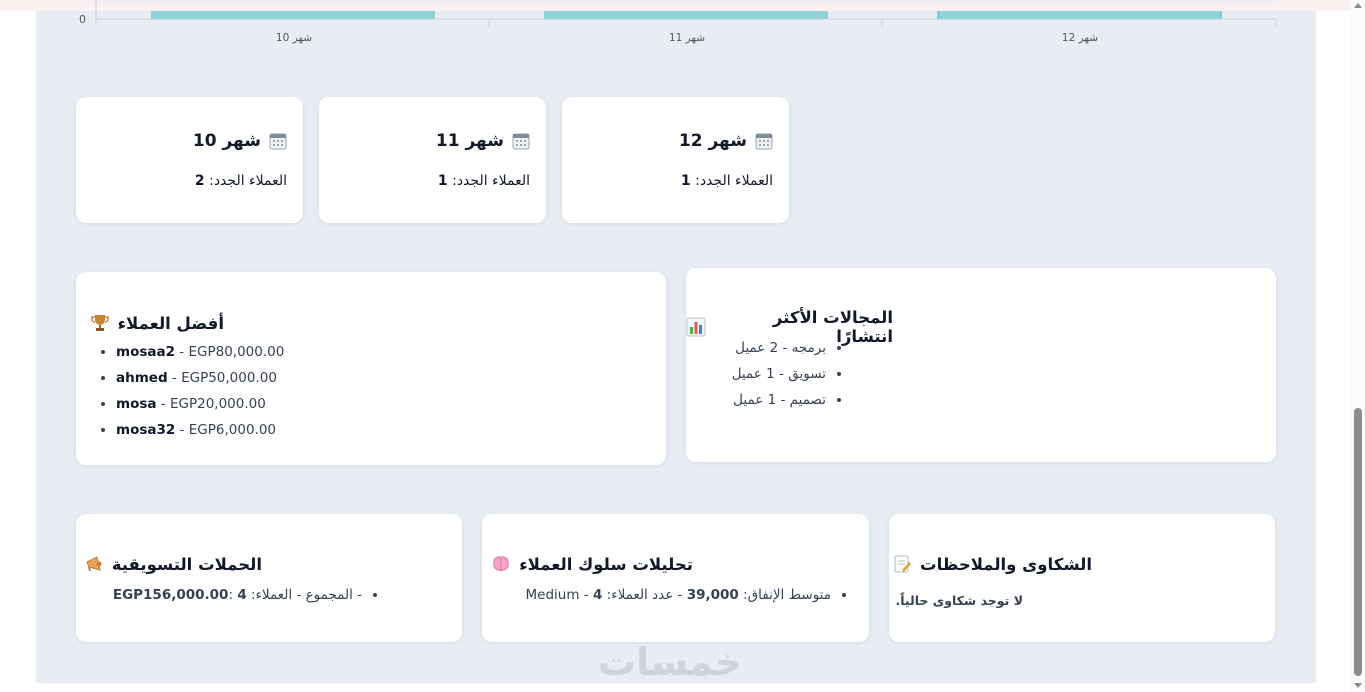 This screenshot has height=692, width=1365. I want to click on memo-icon, so click(902, 564).